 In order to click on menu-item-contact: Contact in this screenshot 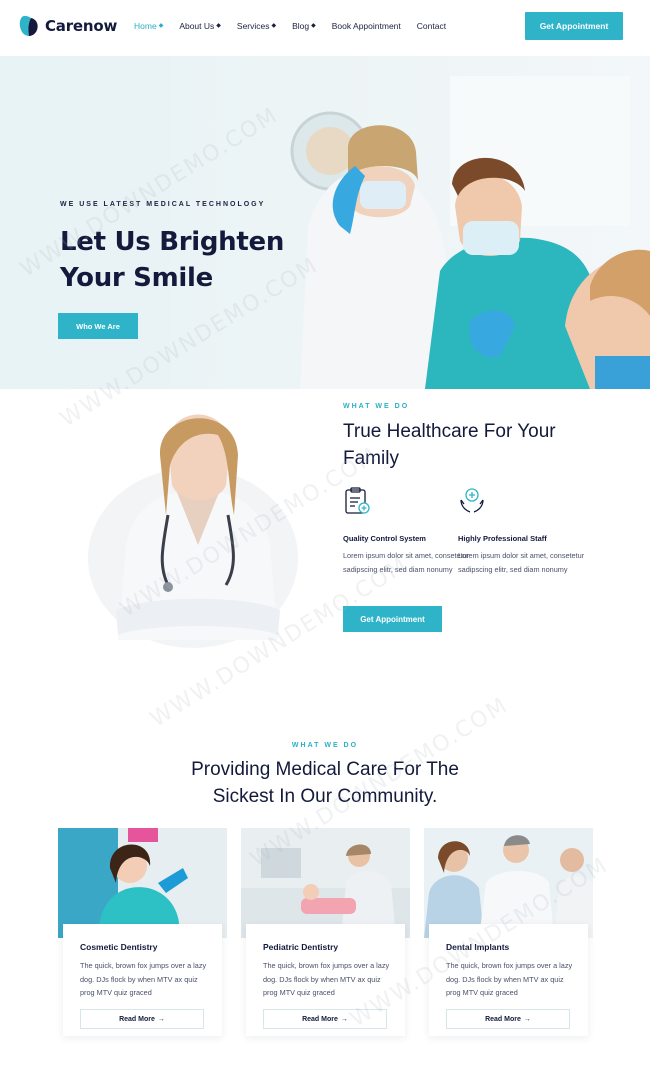, I will do `click(431, 26)`.